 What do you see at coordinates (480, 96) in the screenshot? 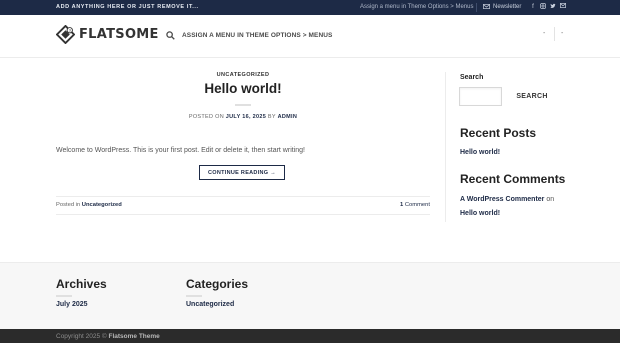
I see `sidebar-search-input` at bounding box center [480, 96].